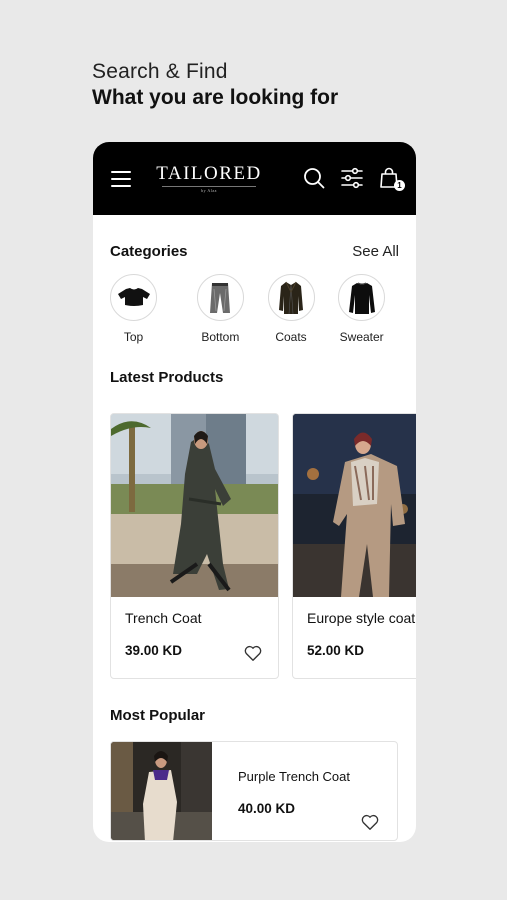 Image resolution: width=507 pixels, height=900 pixels. What do you see at coordinates (361, 298) in the screenshot?
I see `sweater-icon` at bounding box center [361, 298].